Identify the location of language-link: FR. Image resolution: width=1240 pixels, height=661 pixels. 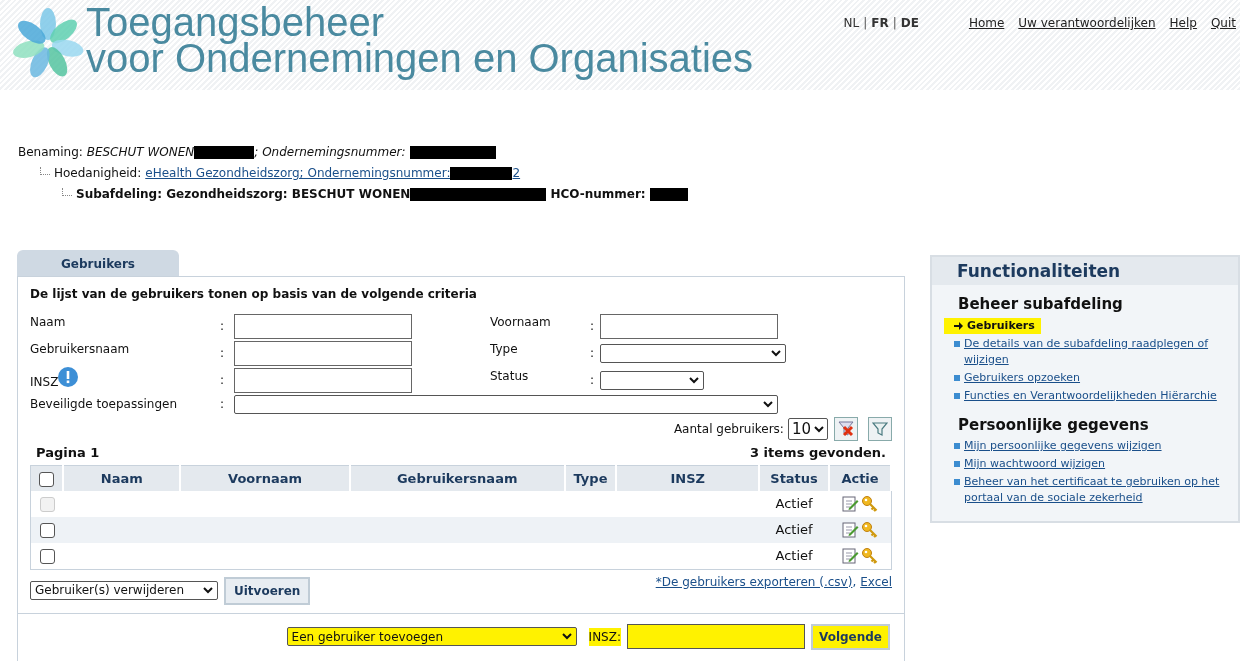
(880, 23).